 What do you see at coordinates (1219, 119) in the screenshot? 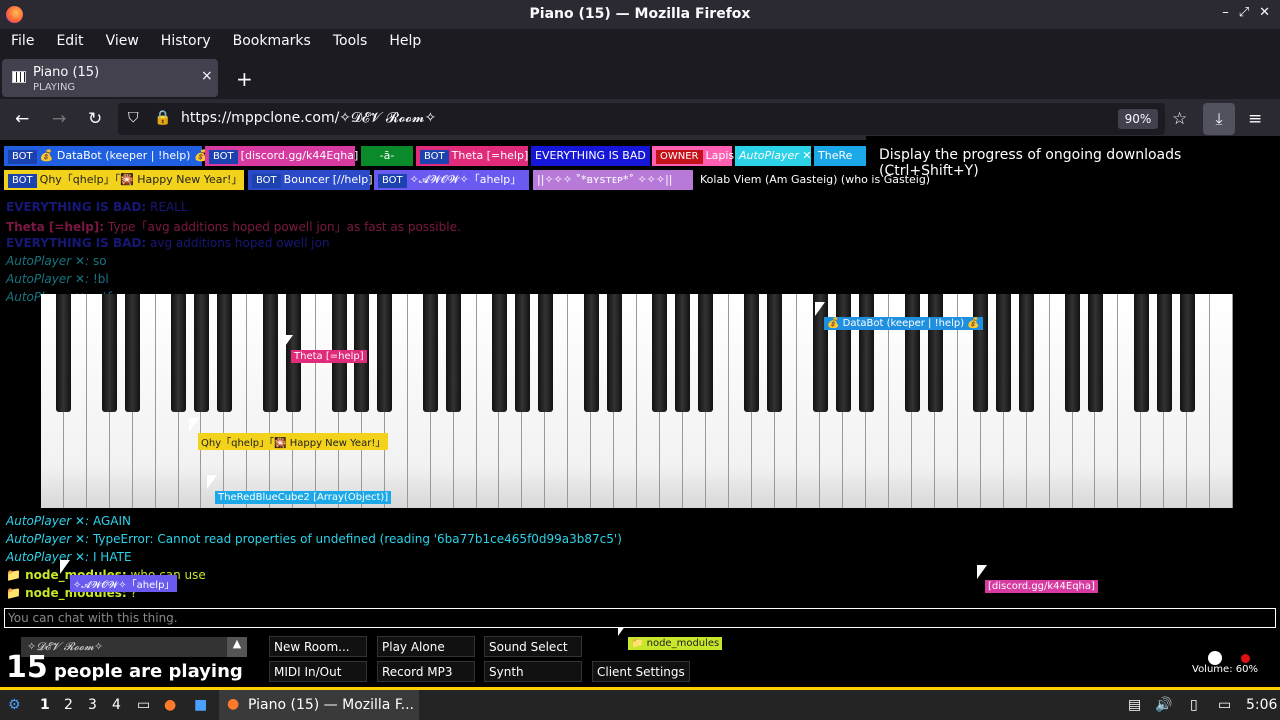
I see `downloads-button: ⤓` at bounding box center [1219, 119].